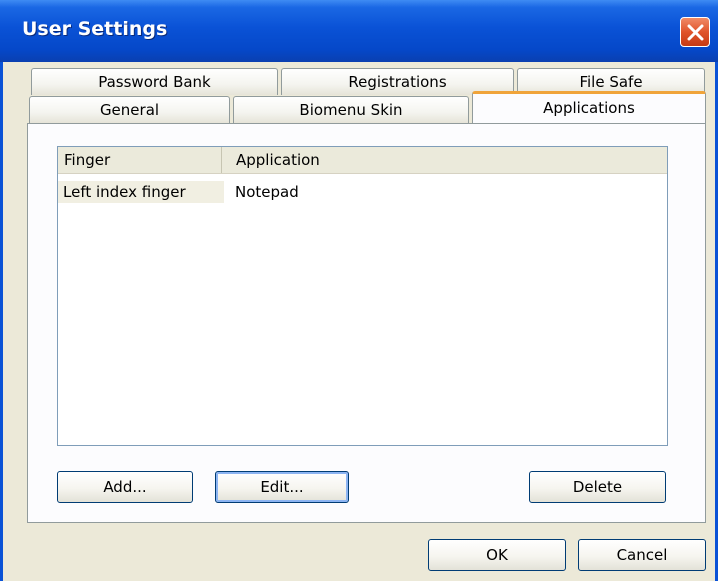 The width and height of the screenshot is (718, 581). Describe the element at coordinates (589, 107) in the screenshot. I see `tab-applications: Applications` at that location.